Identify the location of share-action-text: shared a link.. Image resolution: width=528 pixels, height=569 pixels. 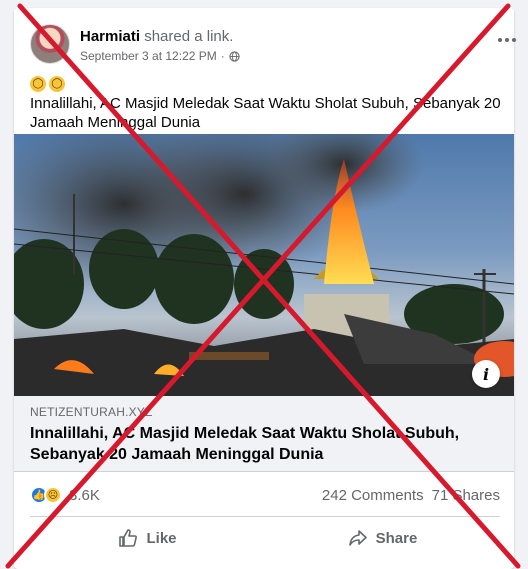
(187, 36).